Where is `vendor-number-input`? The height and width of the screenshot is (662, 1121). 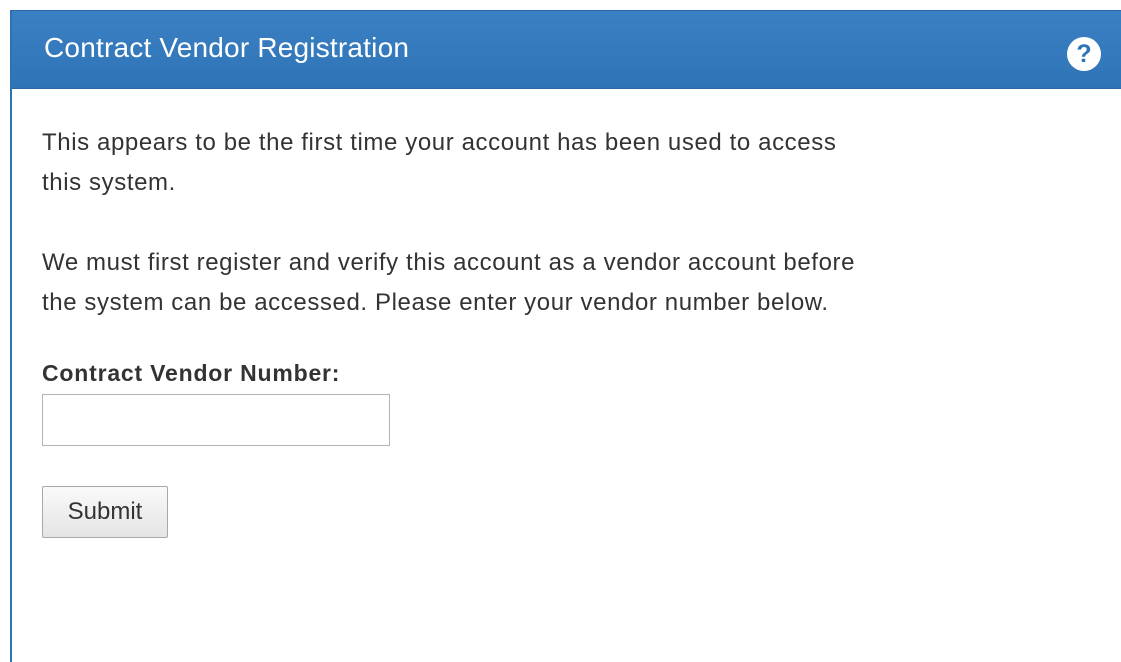
vendor-number-input is located at coordinates (216, 420).